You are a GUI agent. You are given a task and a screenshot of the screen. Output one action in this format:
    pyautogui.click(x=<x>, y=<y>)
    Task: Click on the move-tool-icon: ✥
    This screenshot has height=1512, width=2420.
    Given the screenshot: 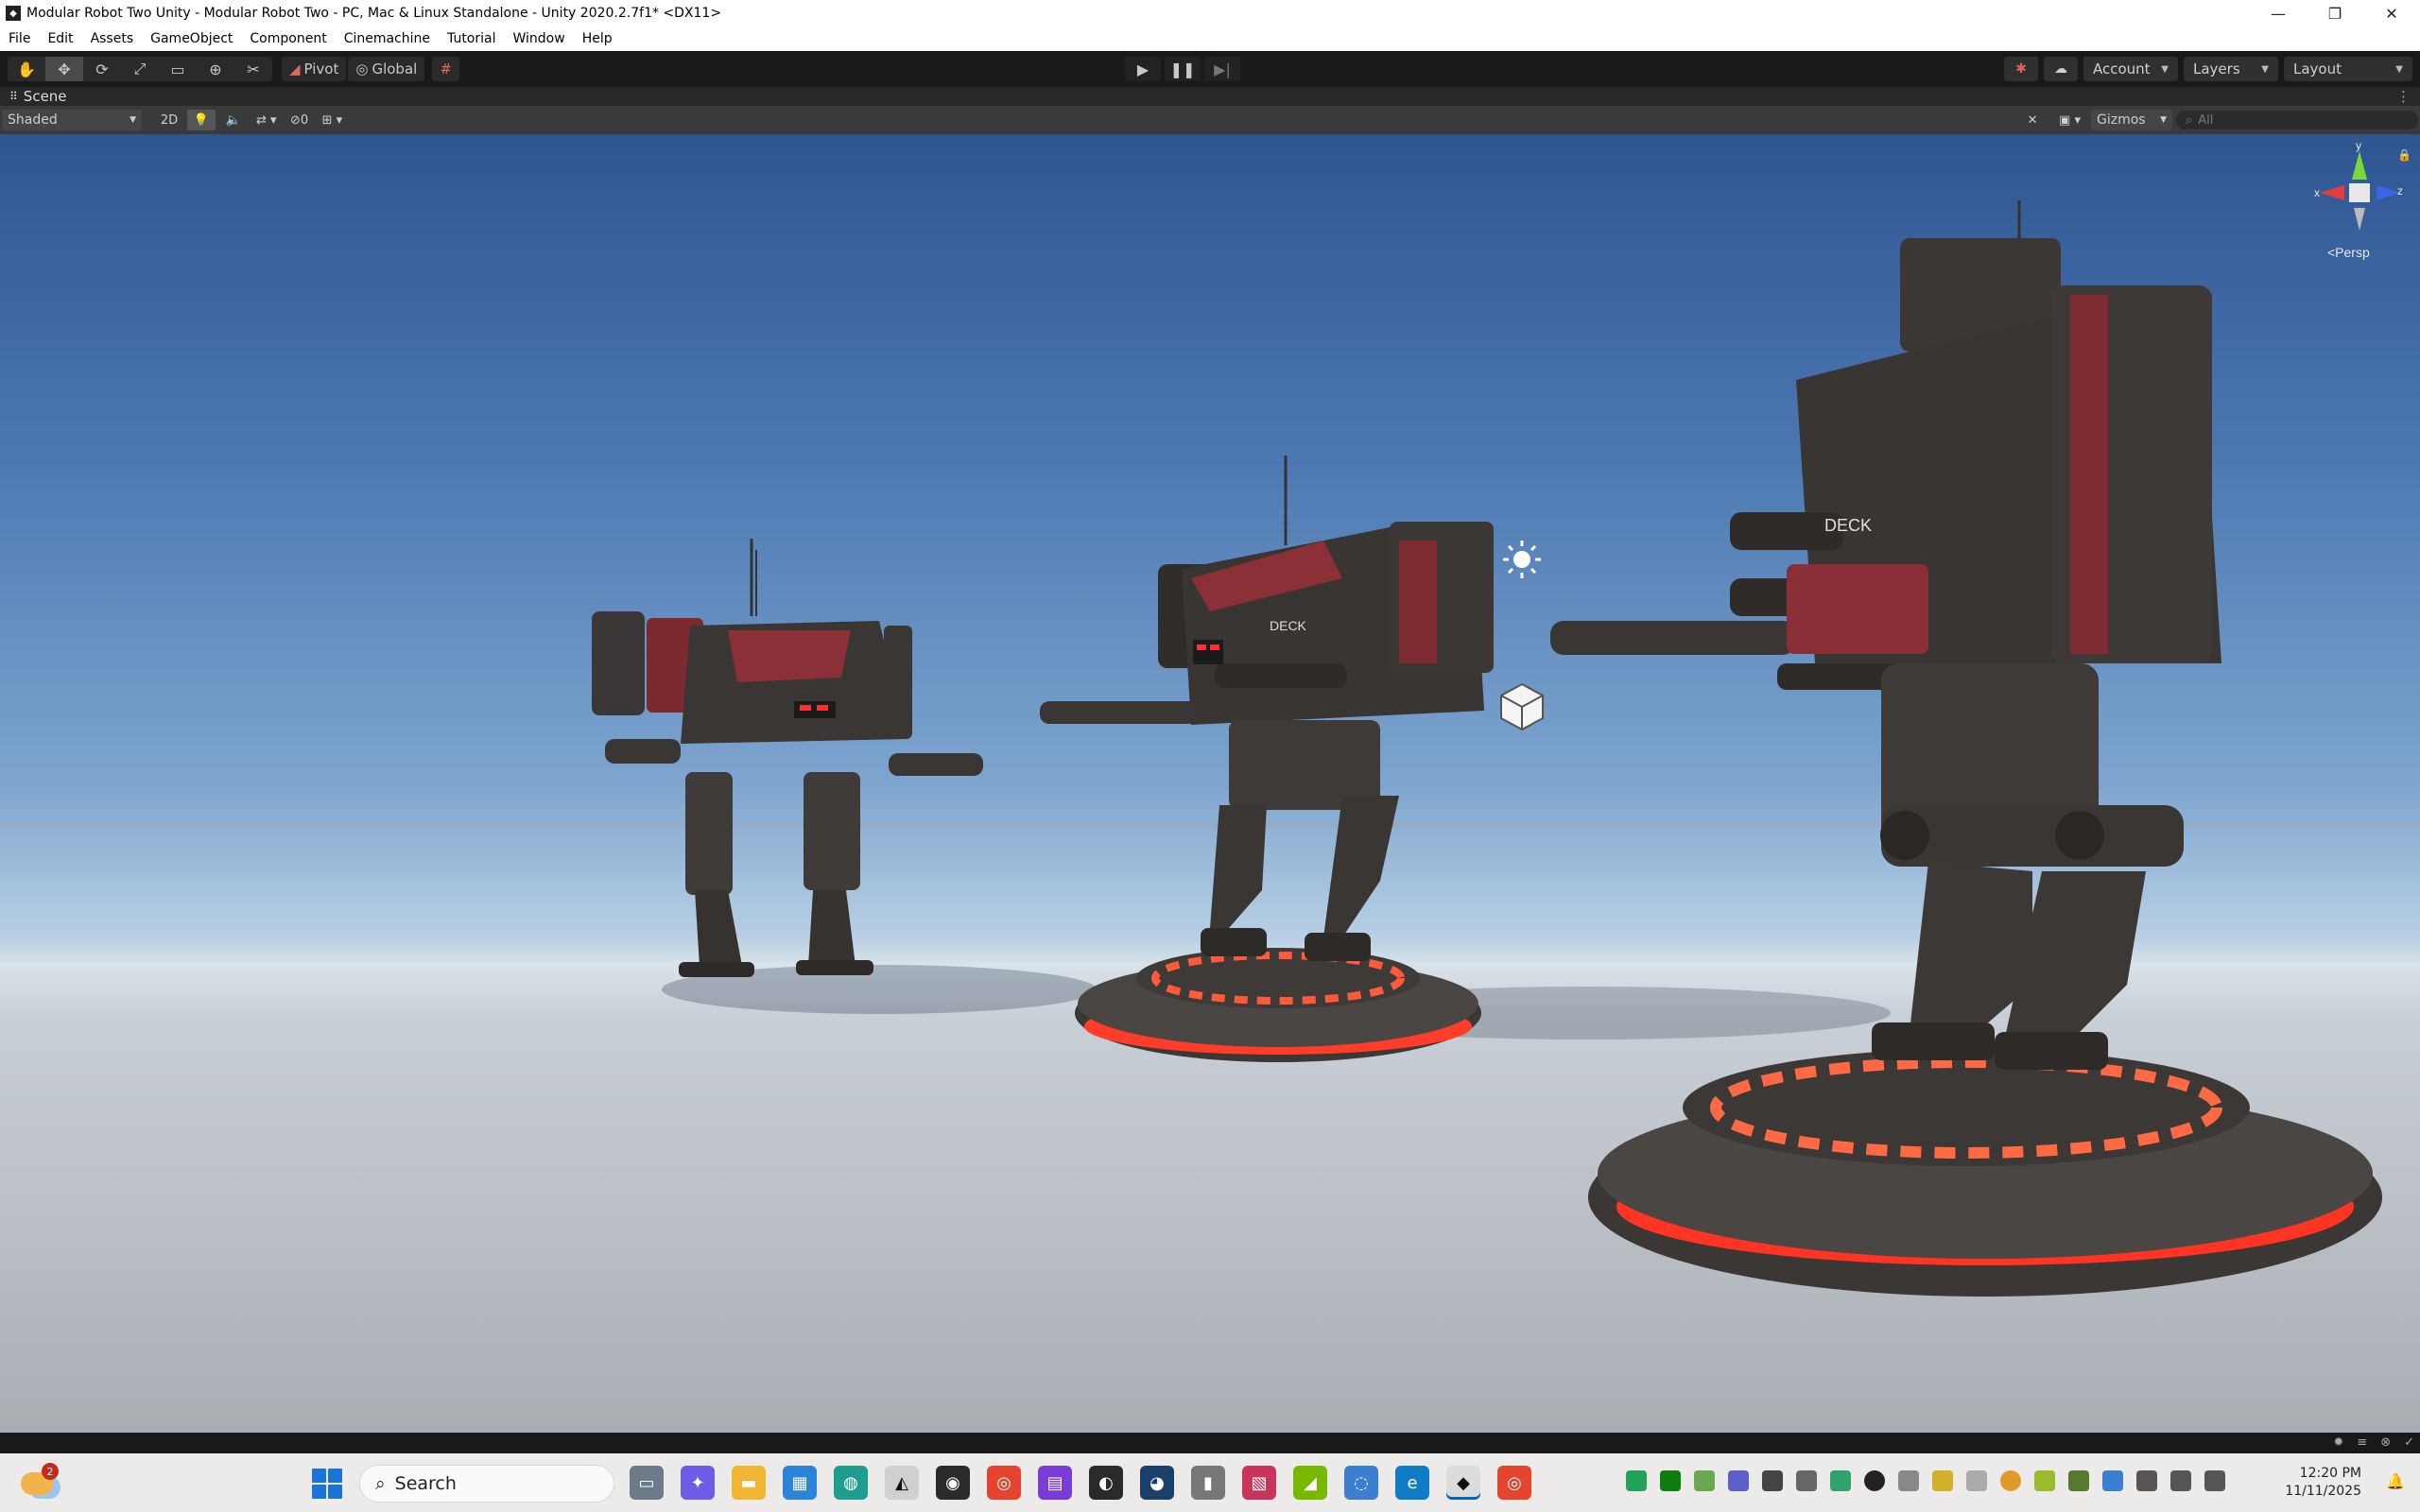 What is the action you would take?
    pyautogui.click(x=64, y=69)
    